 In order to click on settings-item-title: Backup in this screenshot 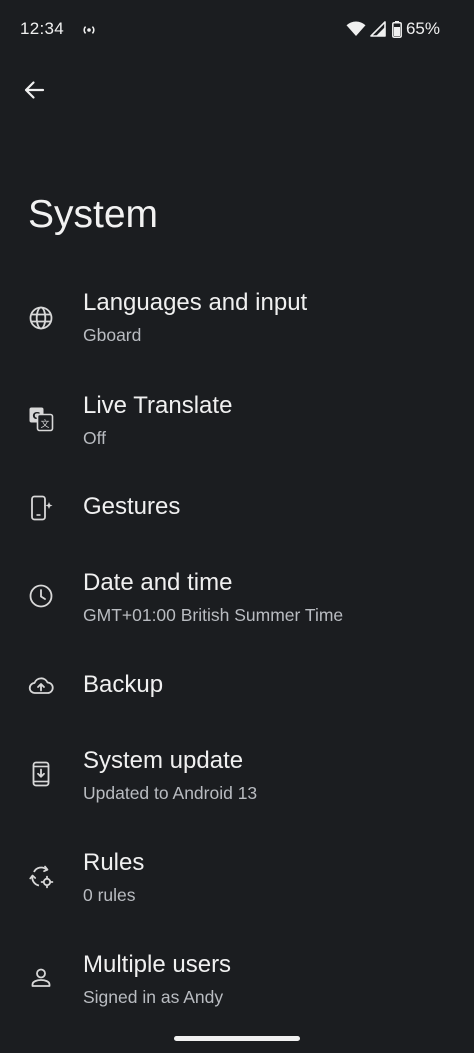, I will do `click(123, 684)`.